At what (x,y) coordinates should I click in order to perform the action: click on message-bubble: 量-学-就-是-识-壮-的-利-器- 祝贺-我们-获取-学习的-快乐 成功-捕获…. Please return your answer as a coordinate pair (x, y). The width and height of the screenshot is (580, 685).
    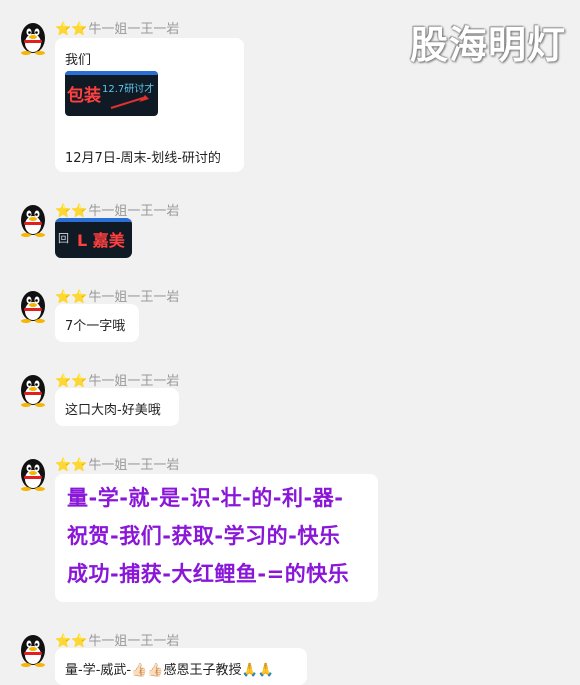
    Looking at the image, I should click on (216, 538).